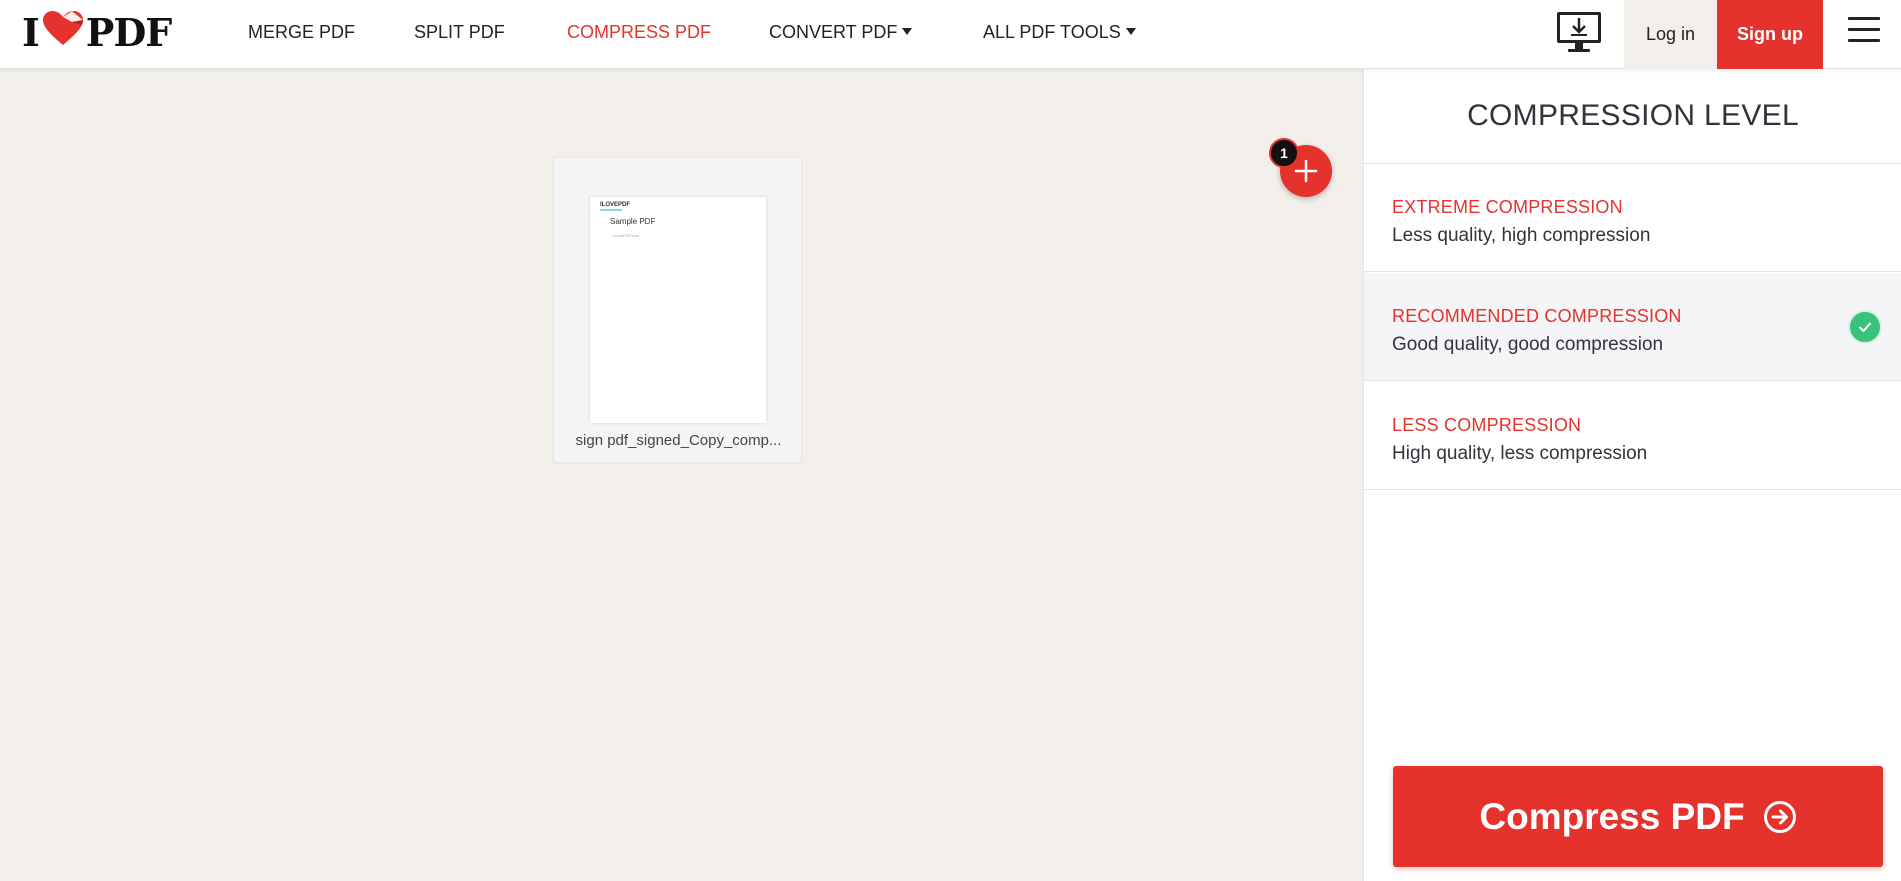 The width and height of the screenshot is (1901, 881). I want to click on file-count-badge: 1, so click(1284, 153).